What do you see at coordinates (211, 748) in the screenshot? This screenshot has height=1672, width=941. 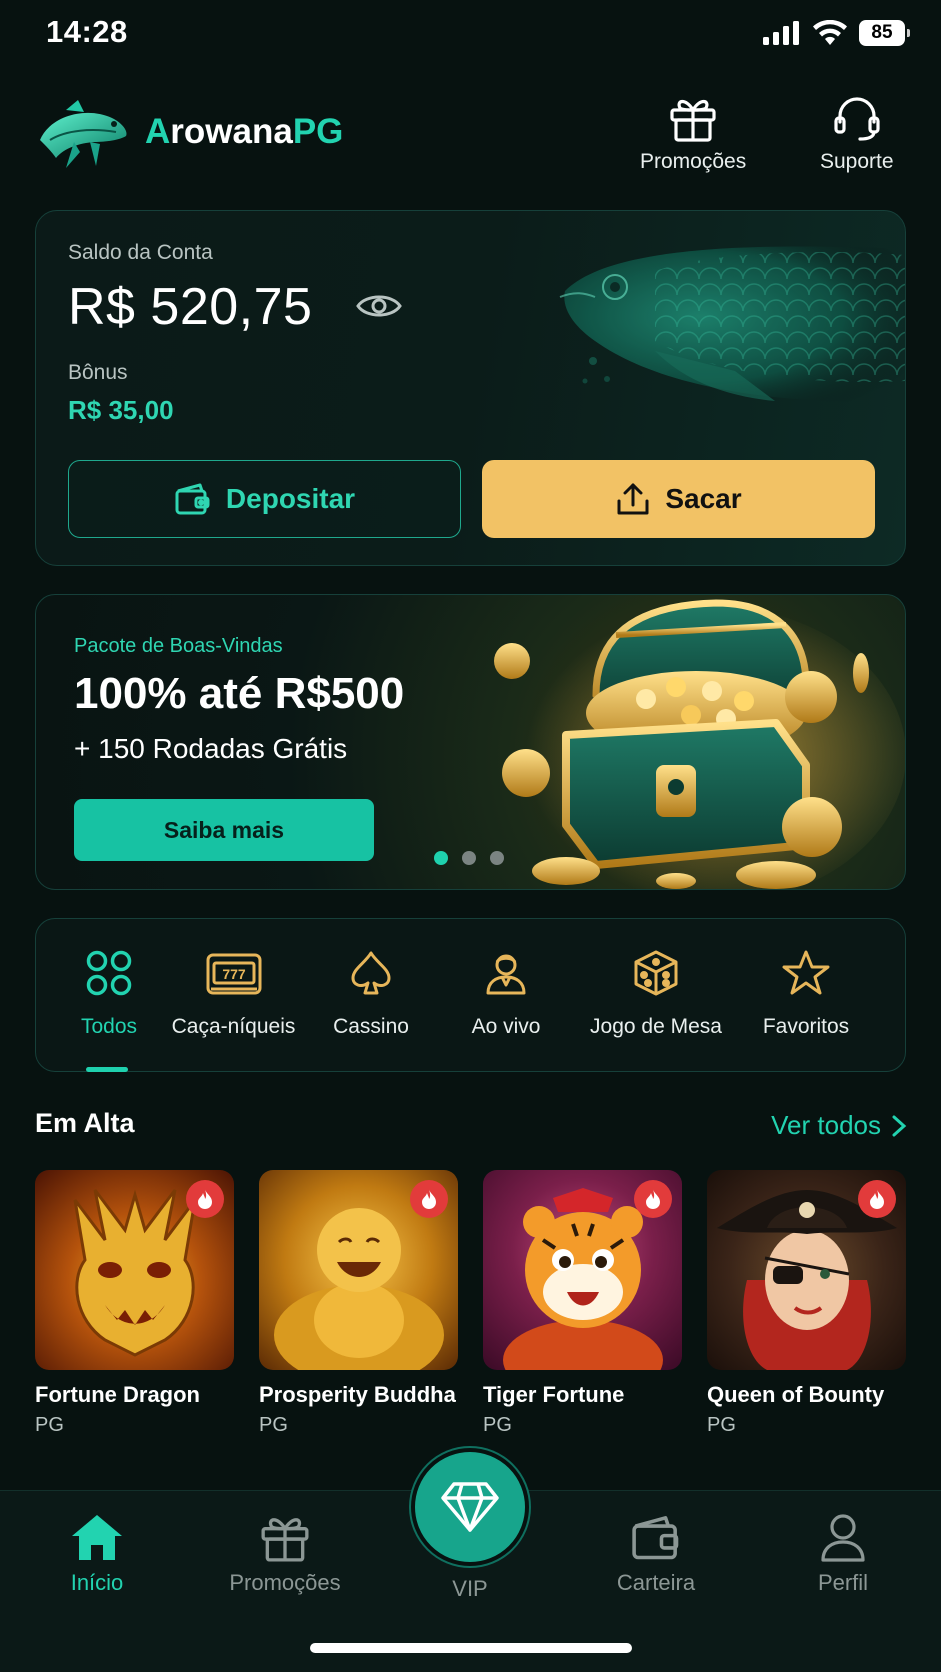 I see `banner-free-spins: + 150 Rodadas Grátis` at bounding box center [211, 748].